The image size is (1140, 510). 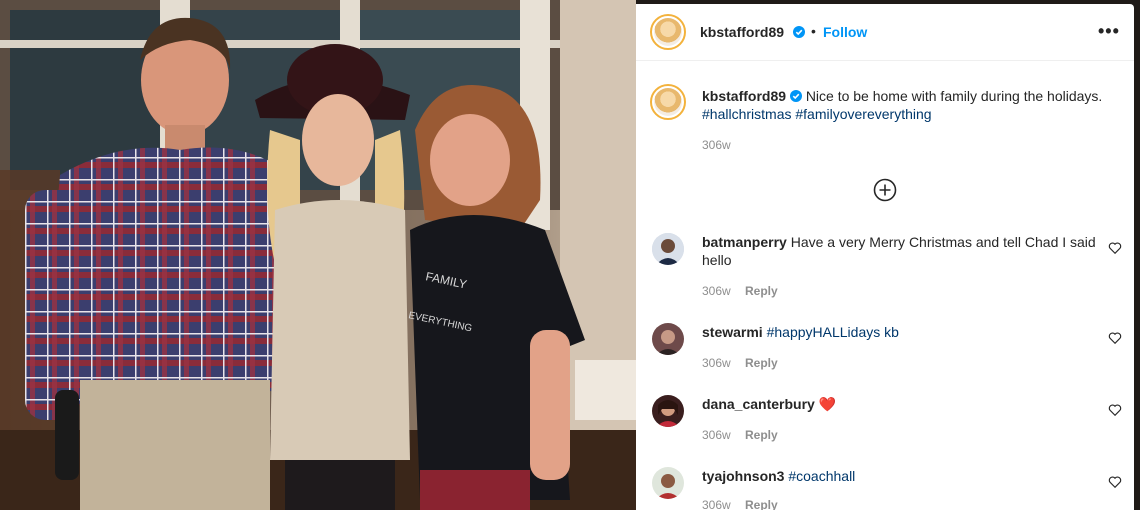 I want to click on post-header: kbstafford89 • Follow •••, so click(x=885, y=32).